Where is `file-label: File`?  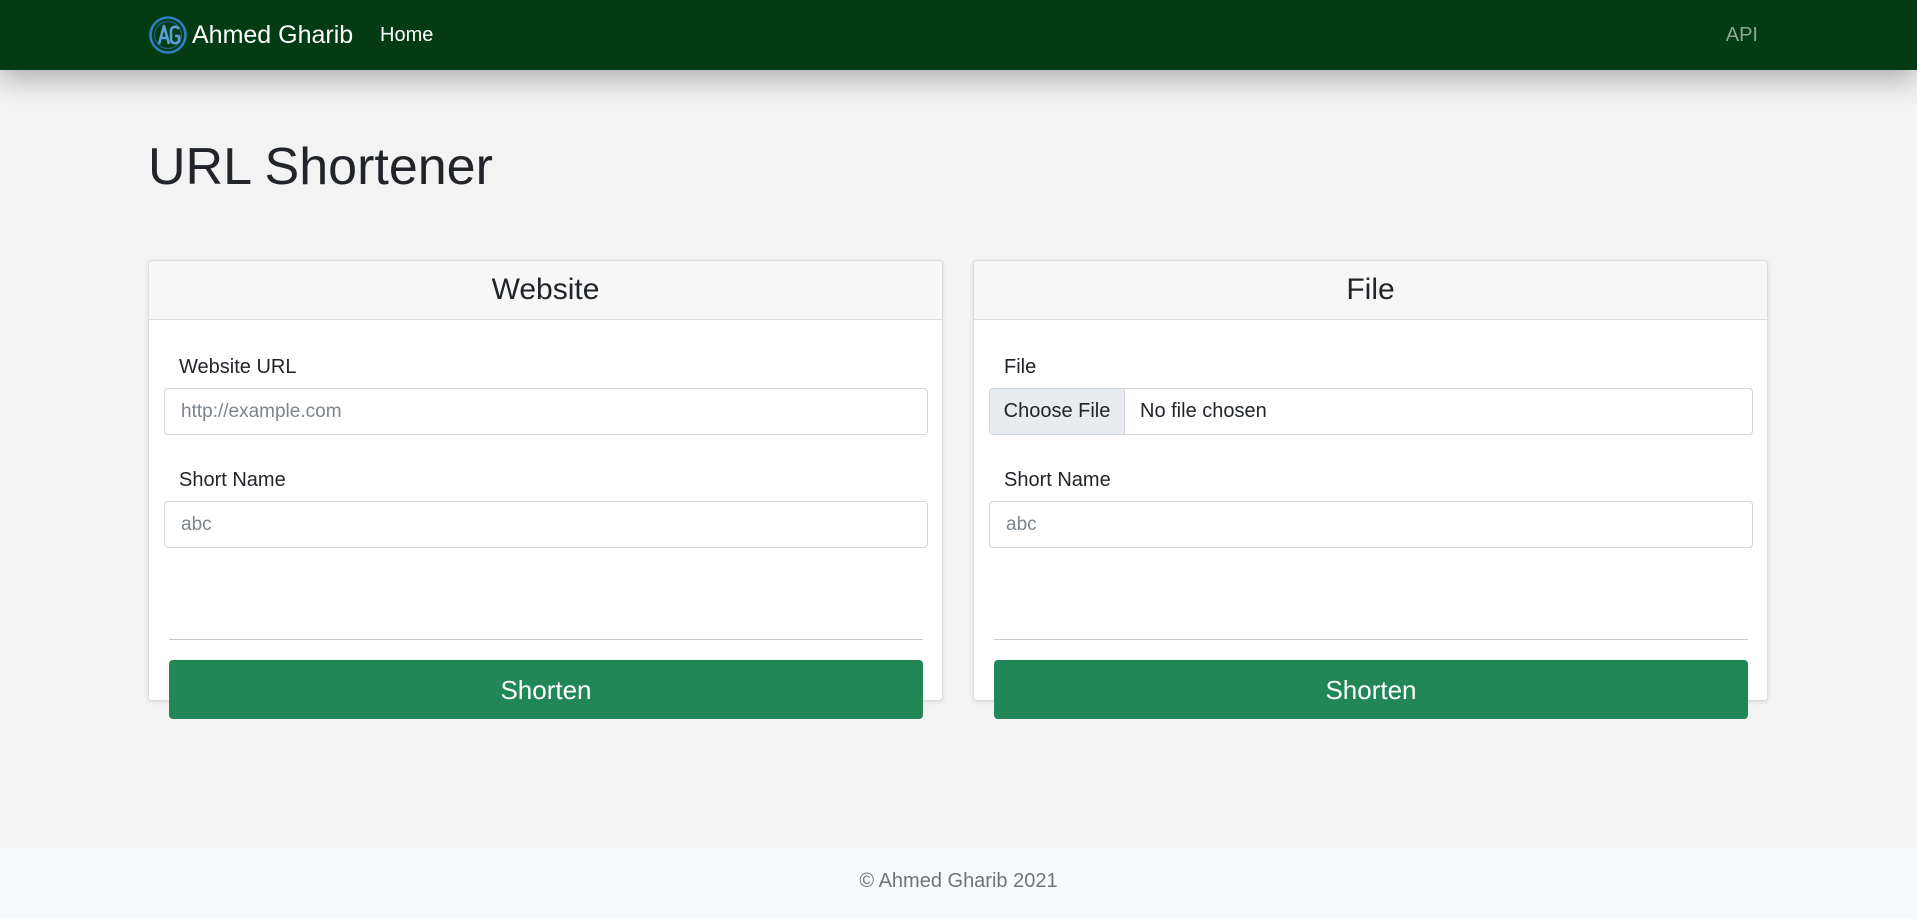 file-label: File is located at coordinates (1020, 367).